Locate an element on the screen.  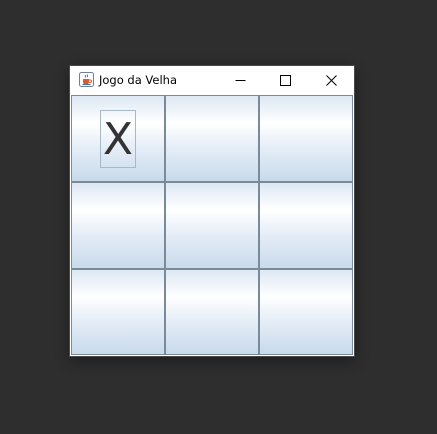
maximize-button is located at coordinates (285, 80).